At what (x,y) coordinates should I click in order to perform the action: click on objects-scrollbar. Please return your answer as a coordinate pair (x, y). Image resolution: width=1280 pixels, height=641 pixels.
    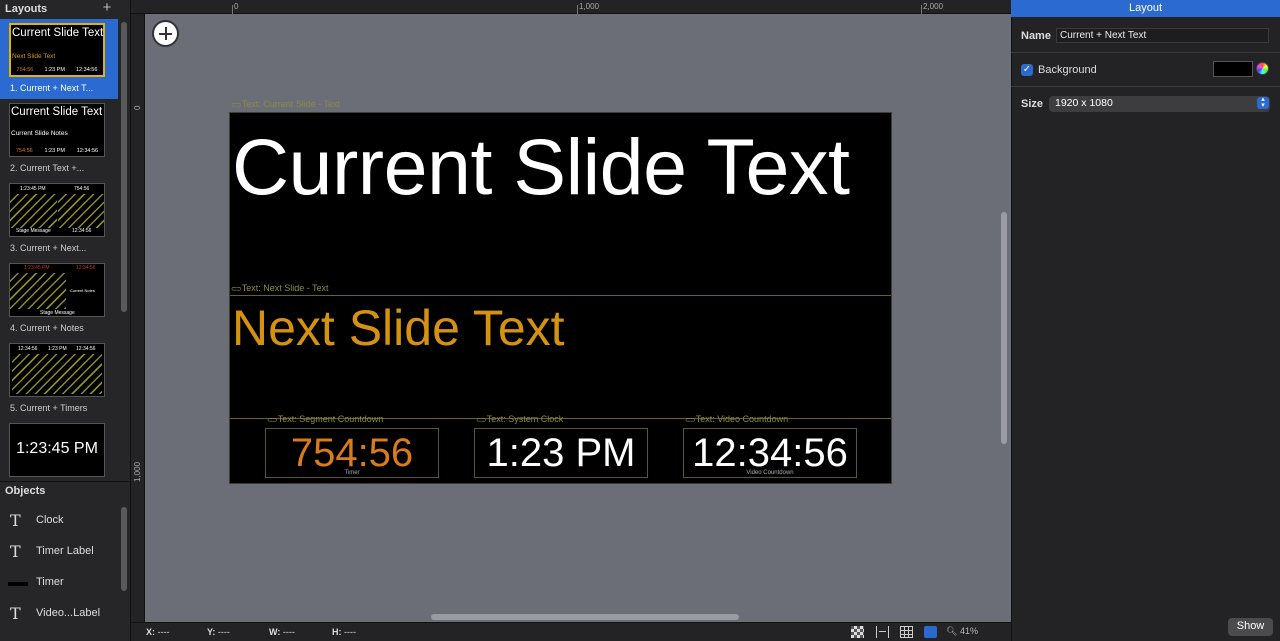
    Looking at the image, I should click on (124, 549).